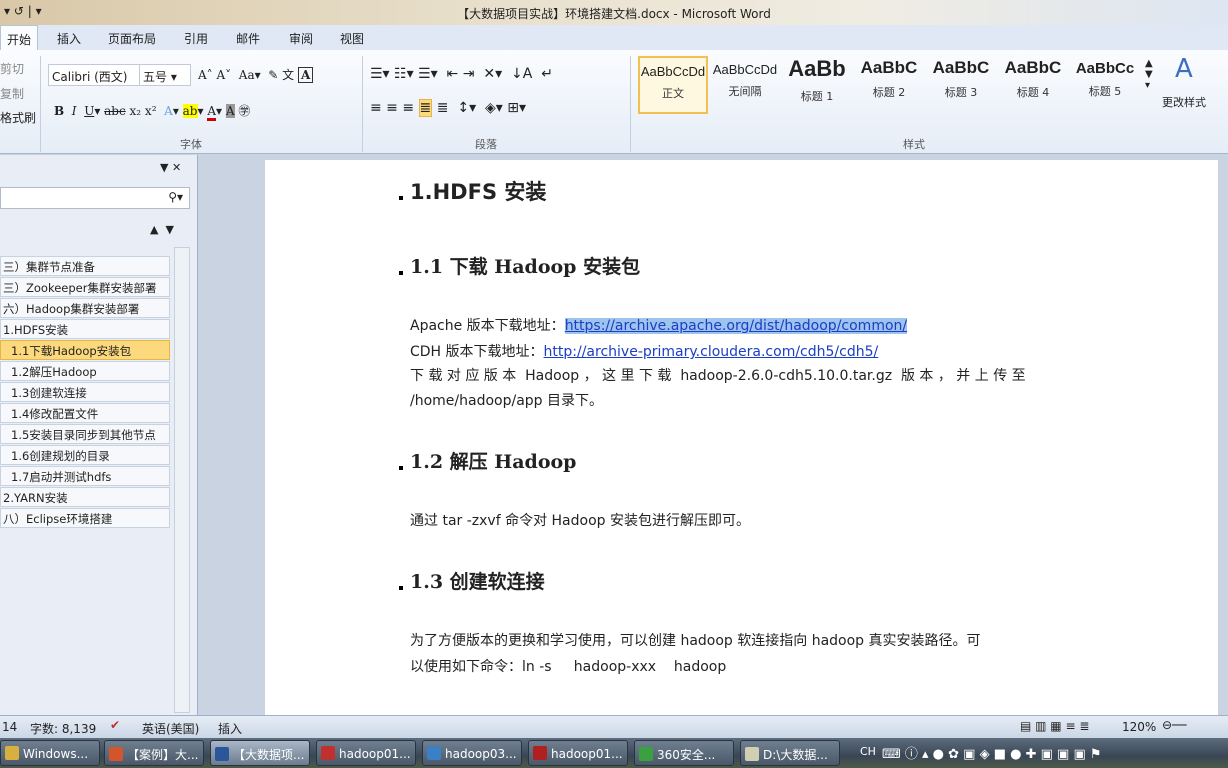 This screenshot has width=1228, height=768. Describe the element at coordinates (525, 267) in the screenshot. I see `heading-1-1: 1.1 下载 Hadoop 安装包` at that location.